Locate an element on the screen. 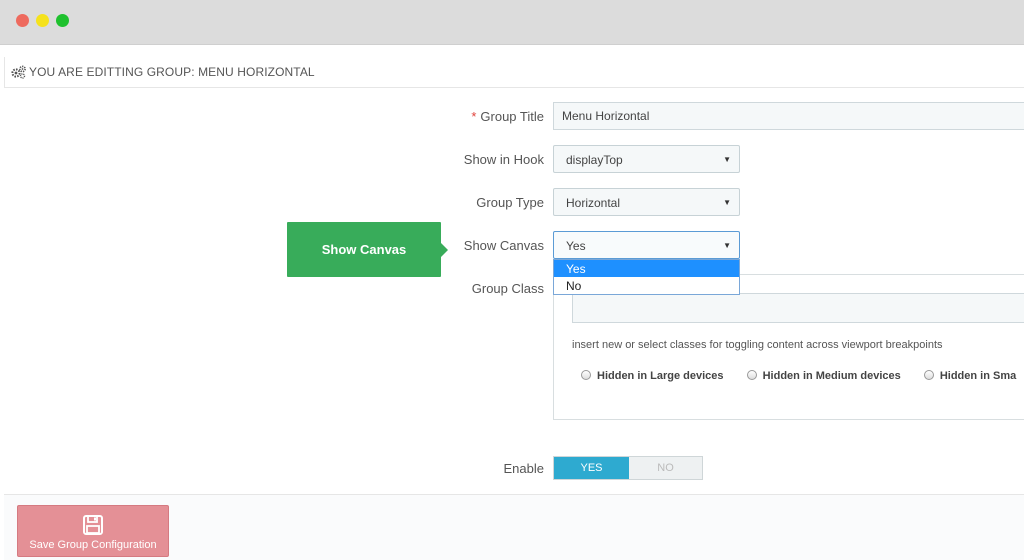  show-canvas-option-no: No is located at coordinates (646, 285).